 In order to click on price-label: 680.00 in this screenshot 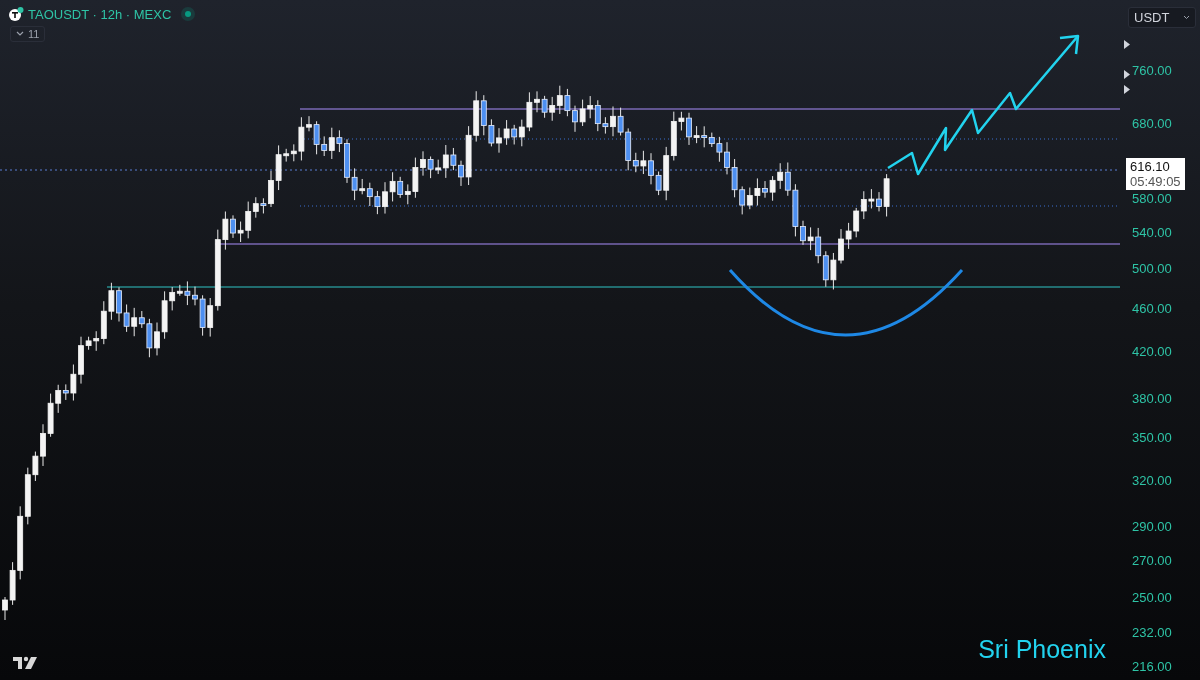, I will do `click(1152, 123)`.